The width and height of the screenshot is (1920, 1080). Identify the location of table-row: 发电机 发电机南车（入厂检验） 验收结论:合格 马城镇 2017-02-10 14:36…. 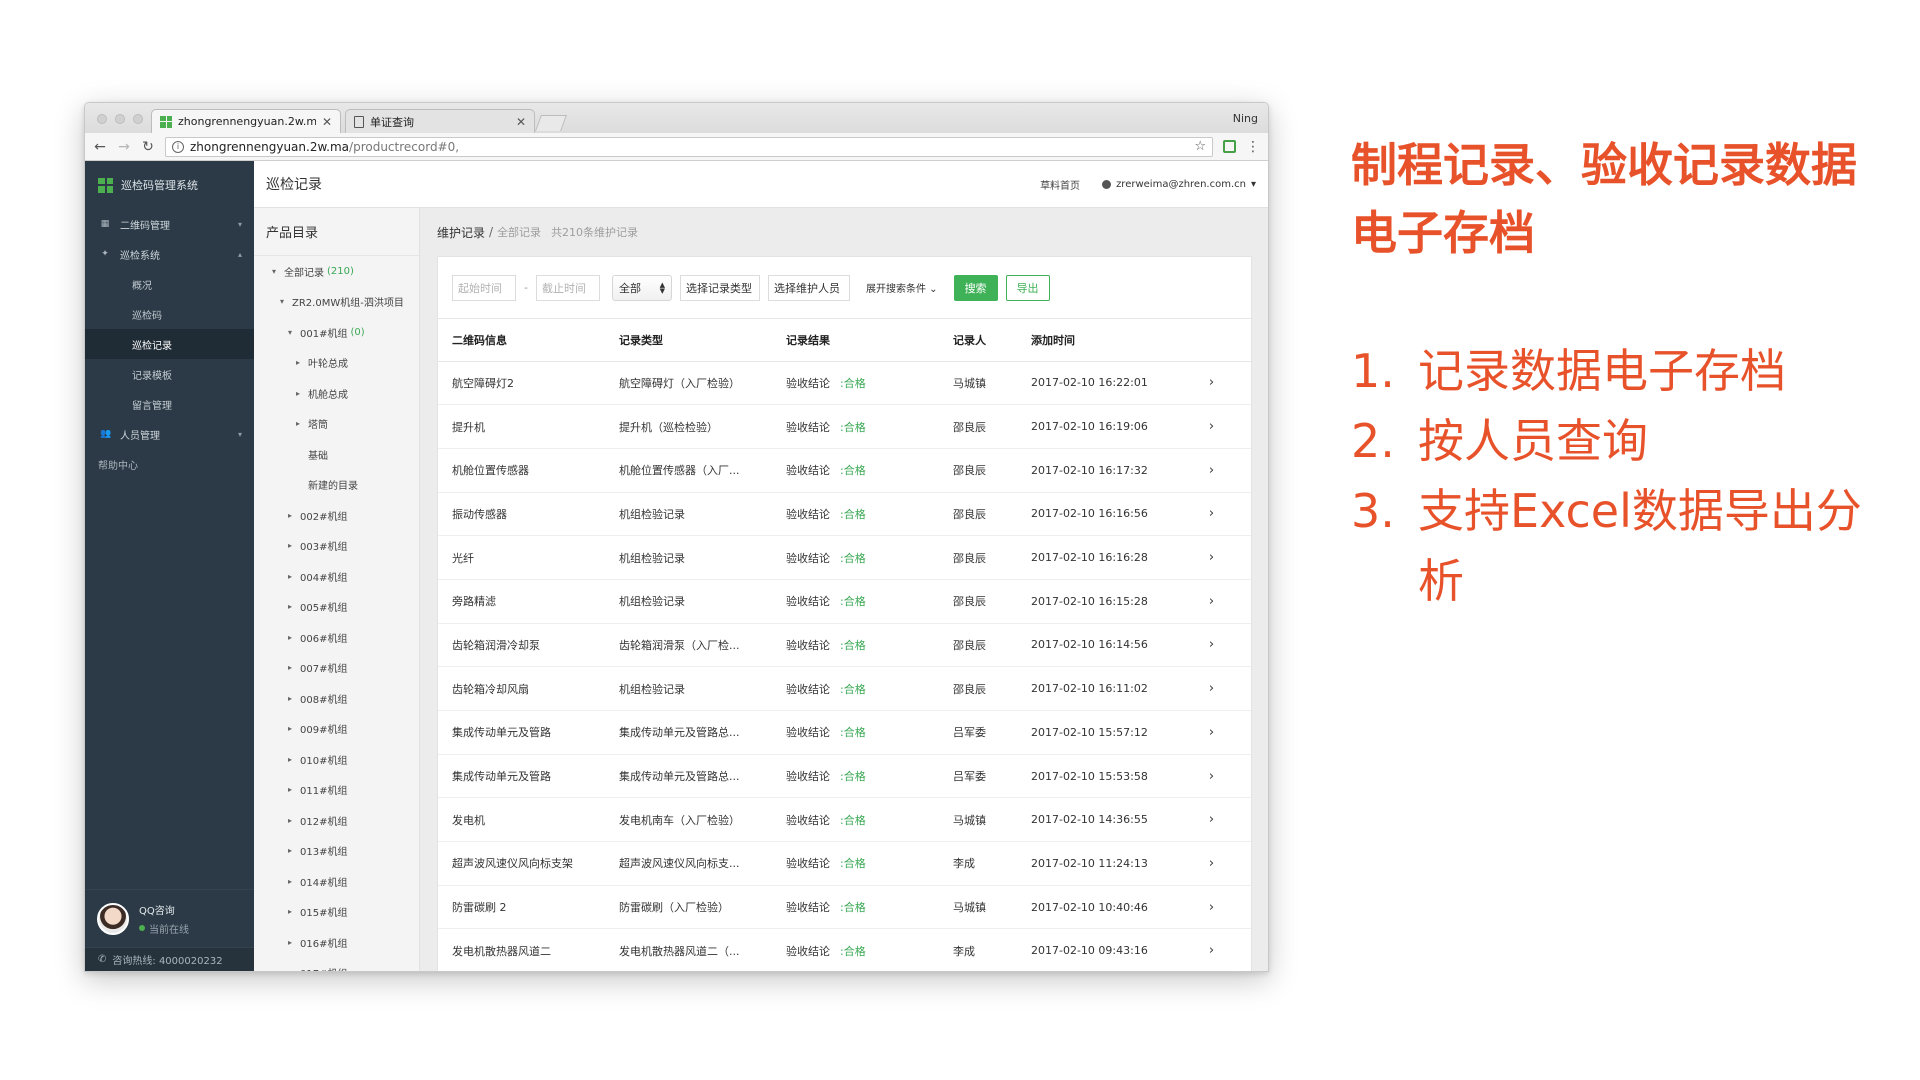
(844, 820).